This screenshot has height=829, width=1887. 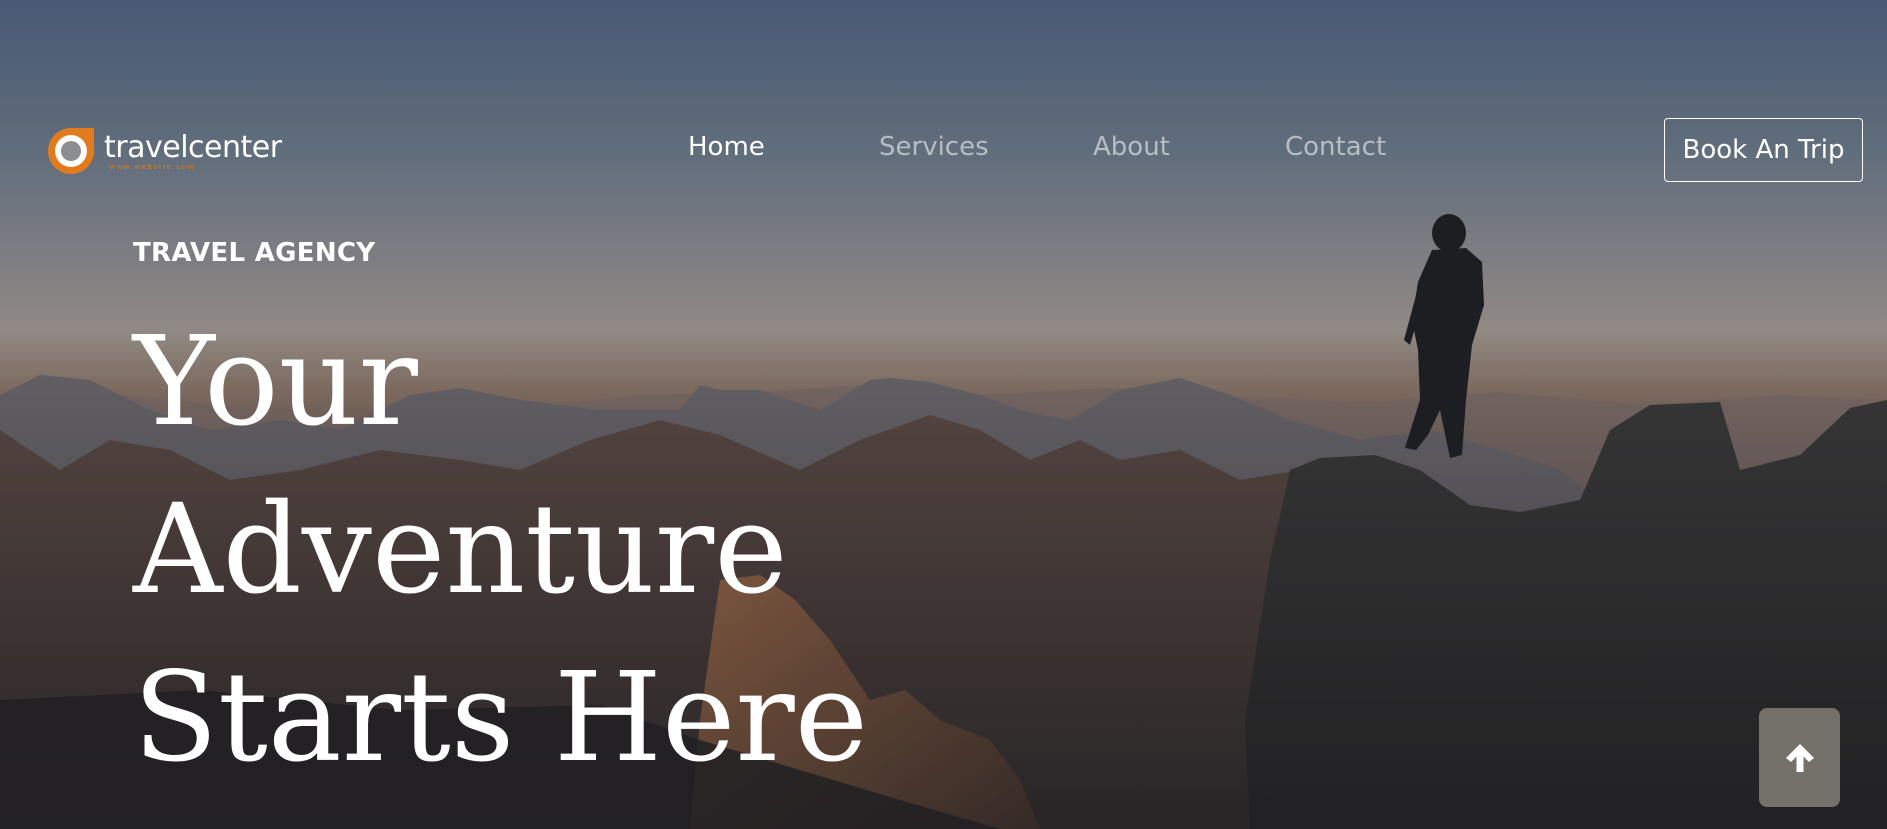 I want to click on brand-logo: travelcenter www.website.com, so click(x=163, y=151).